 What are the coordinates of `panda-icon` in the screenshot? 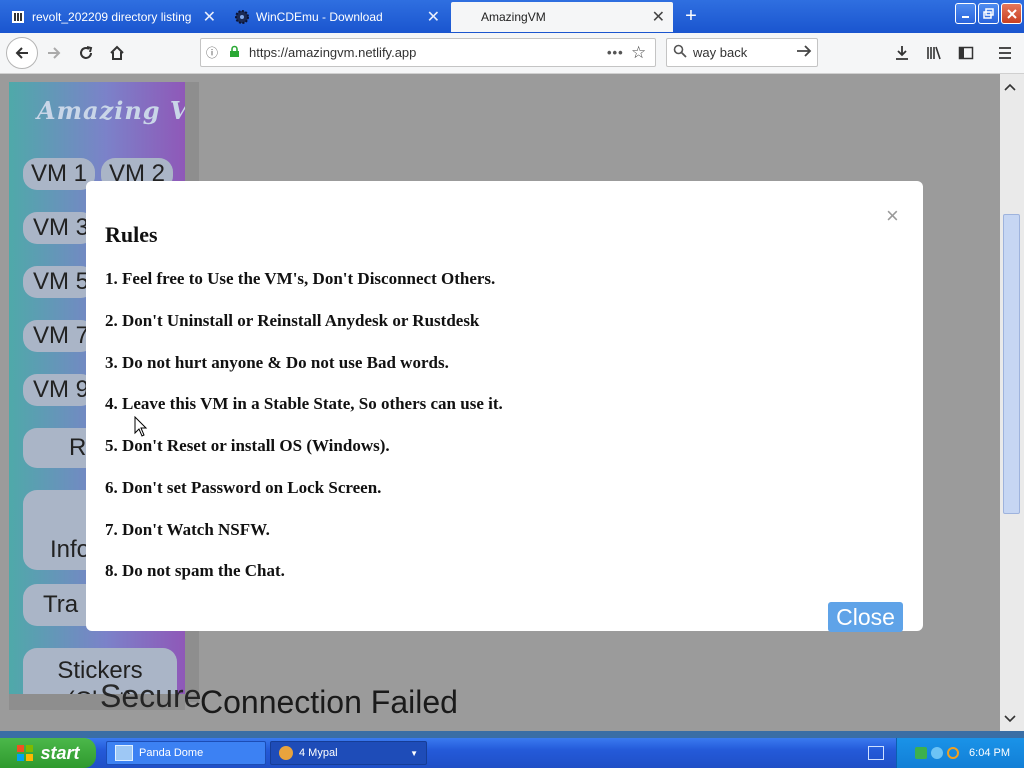 It's located at (124, 753).